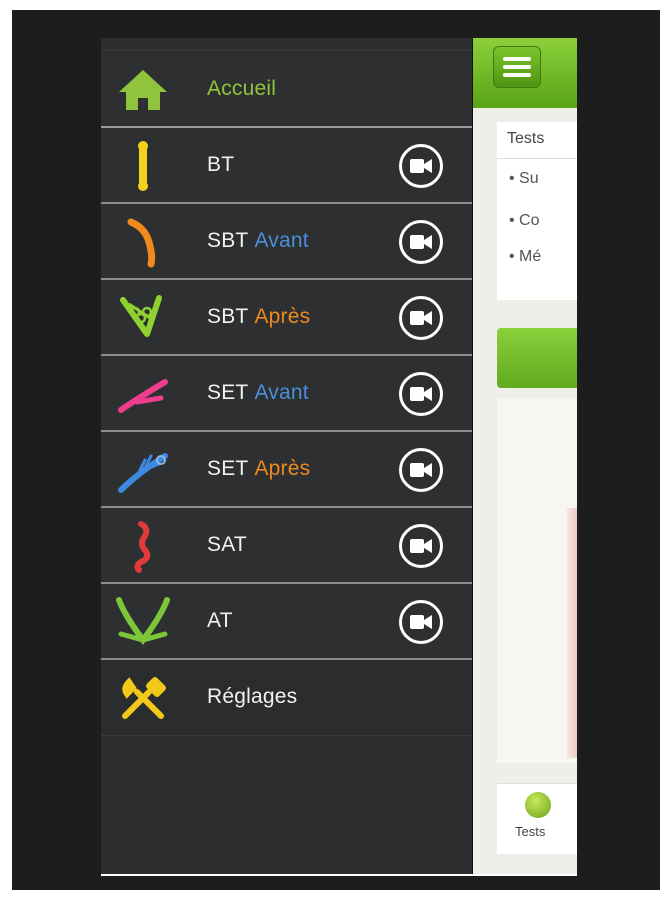 Image resolution: width=668 pixels, height=897 pixels. Describe the element at coordinates (258, 392) in the screenshot. I see `menu-item-label: SET Avant` at that location.